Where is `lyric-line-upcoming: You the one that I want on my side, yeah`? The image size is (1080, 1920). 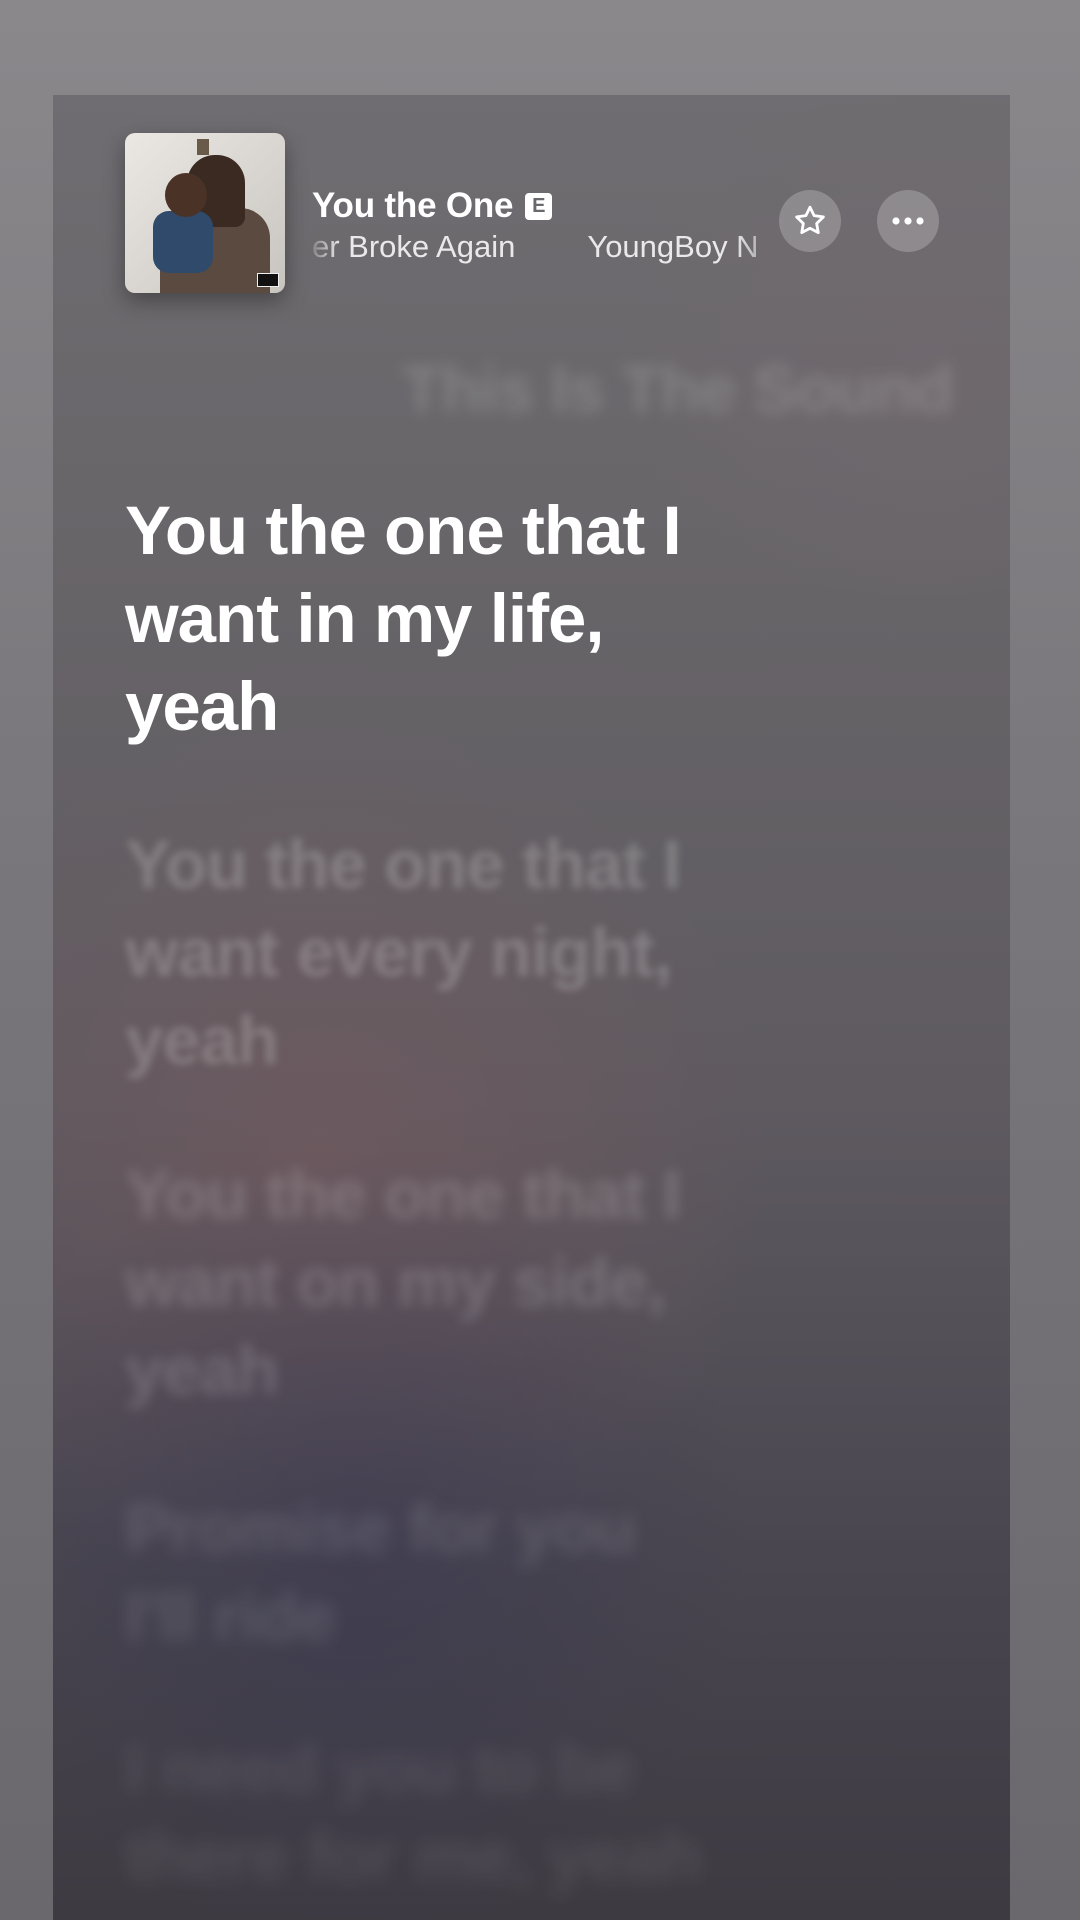
lyric-line-upcoming: You the one that I want on my side, yeah is located at coordinates (435, 1283).